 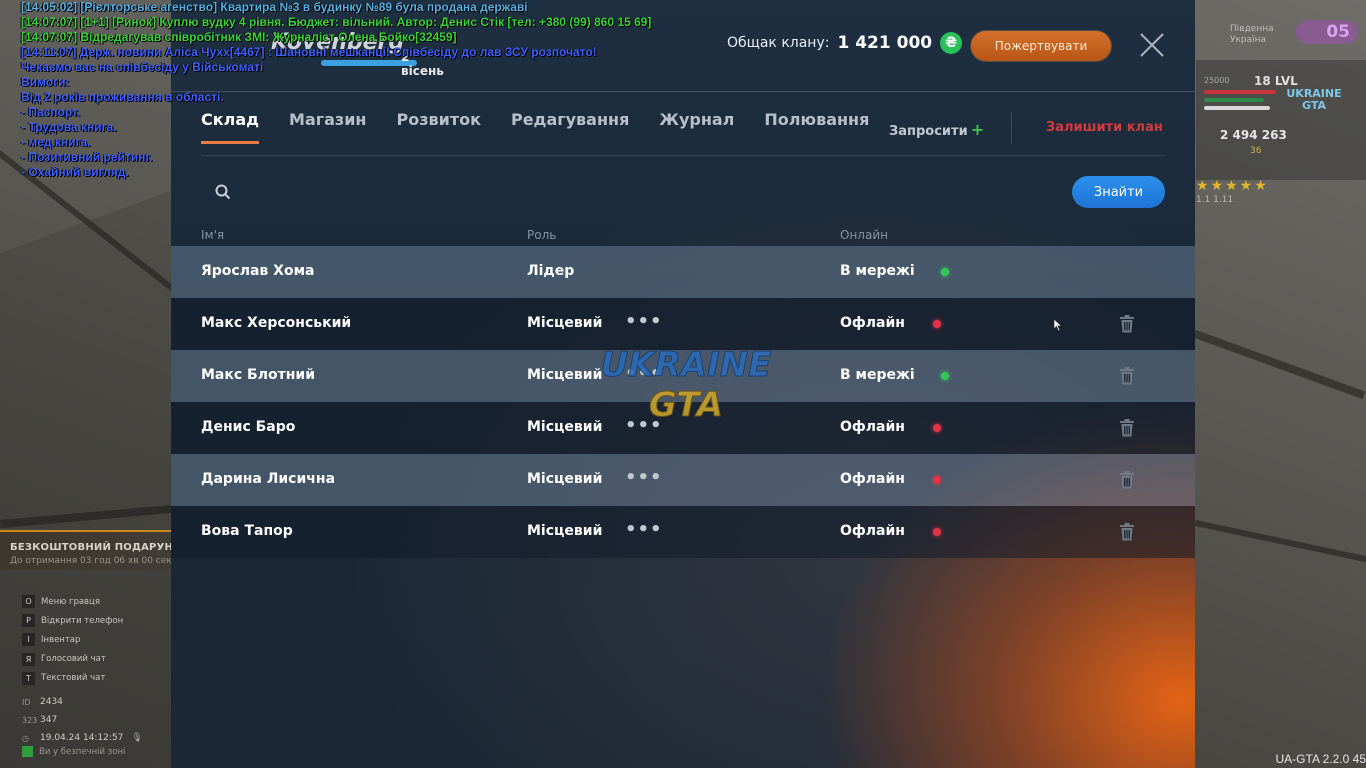 I want to click on find-button: Знайти, so click(x=1118, y=192).